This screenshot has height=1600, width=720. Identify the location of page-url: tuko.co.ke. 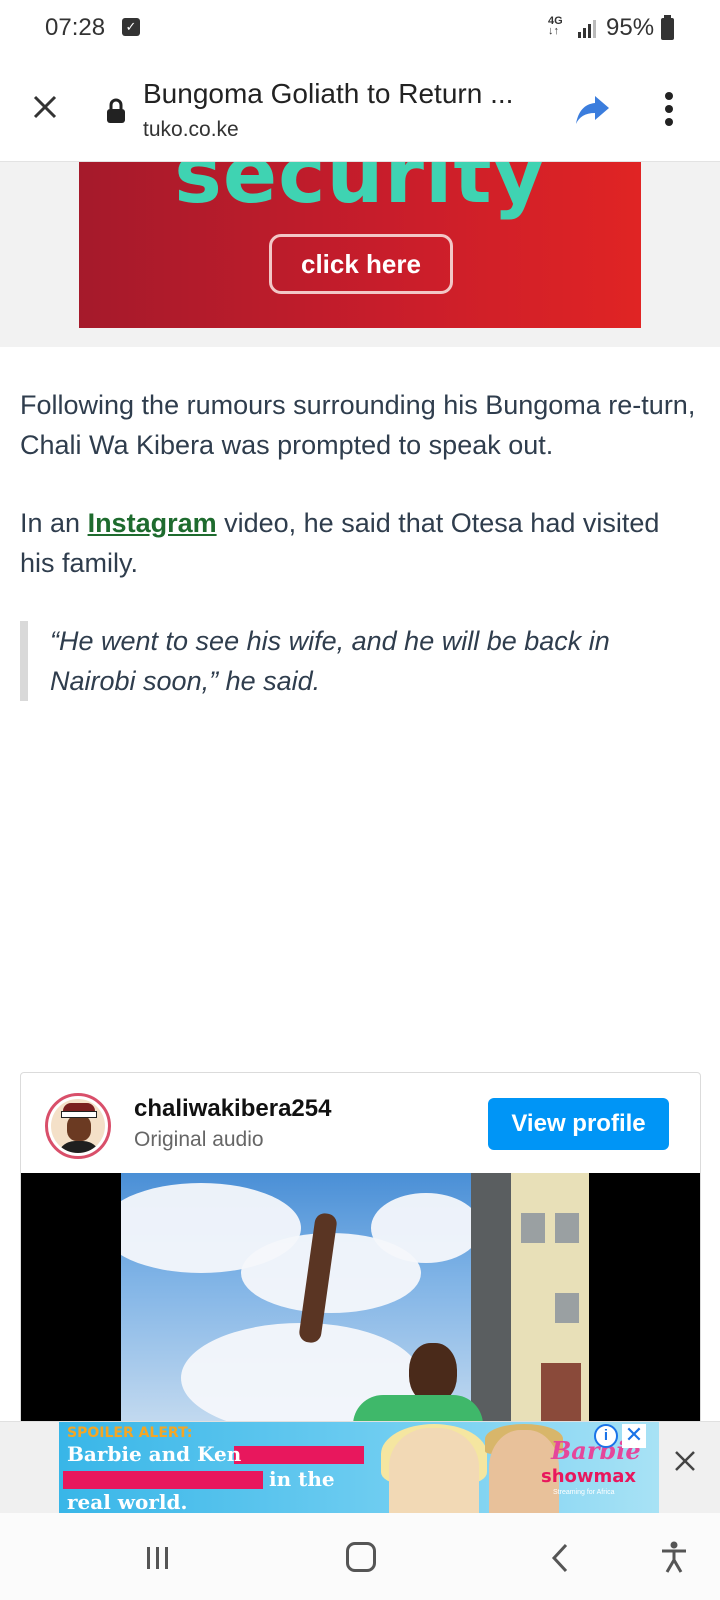
(191, 130).